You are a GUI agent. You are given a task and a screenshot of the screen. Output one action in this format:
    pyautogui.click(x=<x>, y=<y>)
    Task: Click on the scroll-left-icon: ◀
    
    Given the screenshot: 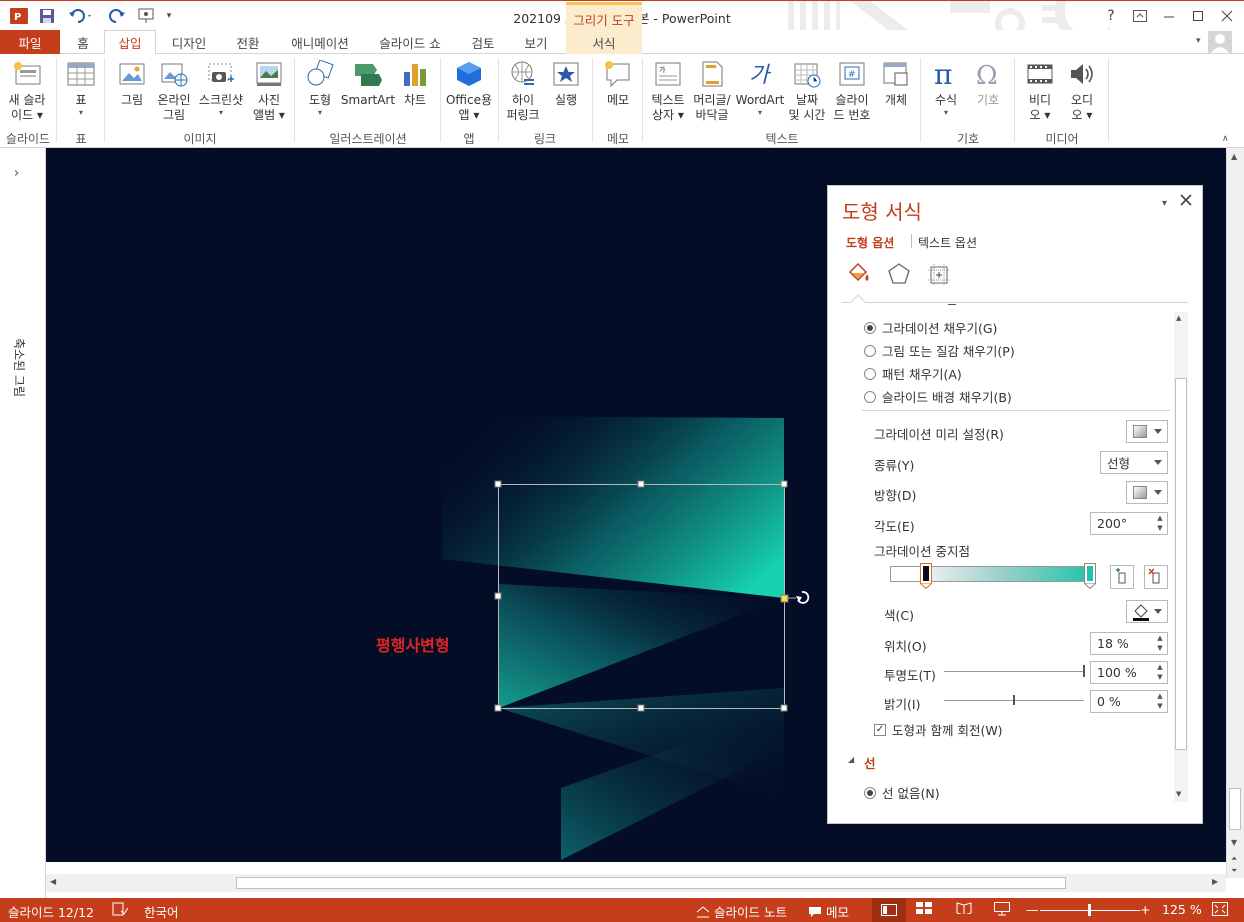 What is the action you would take?
    pyautogui.click(x=53, y=881)
    